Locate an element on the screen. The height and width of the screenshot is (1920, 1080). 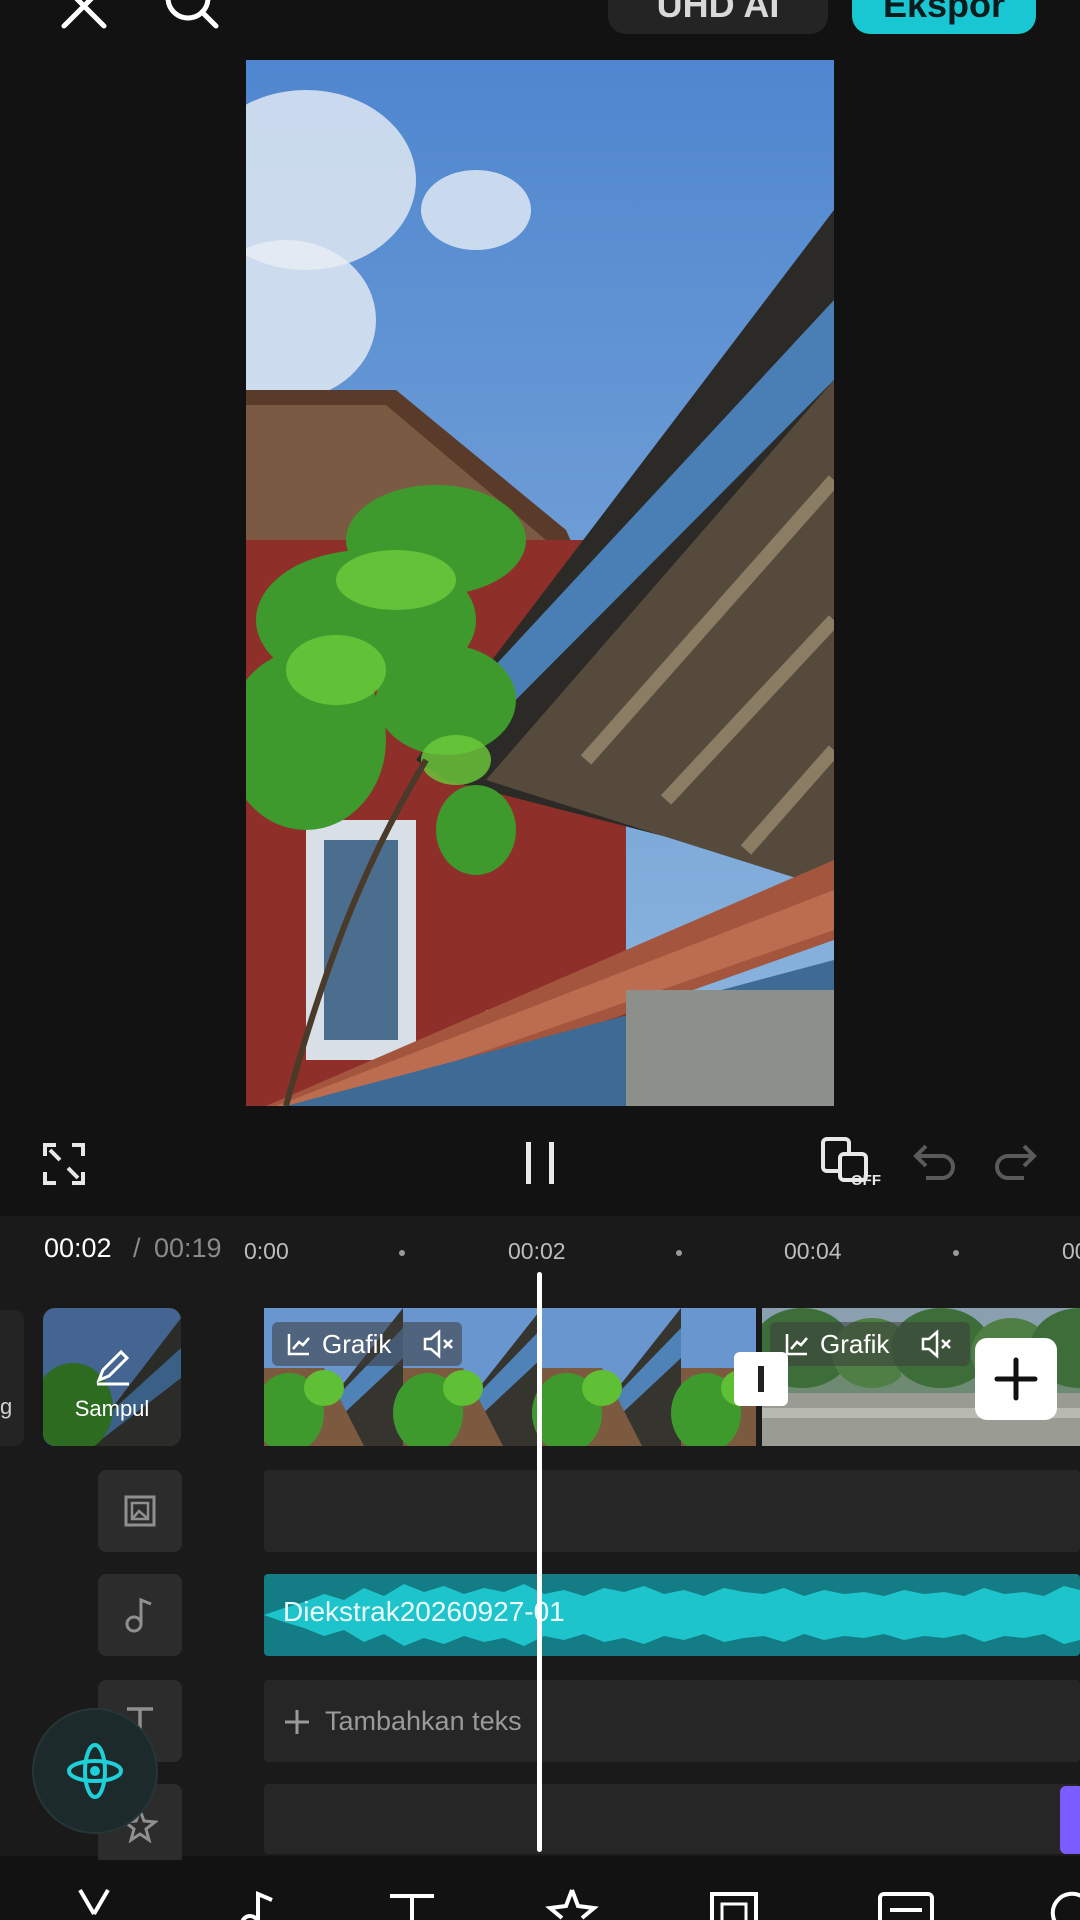
ruler-label: 0:00 is located at coordinates (266, 1251).